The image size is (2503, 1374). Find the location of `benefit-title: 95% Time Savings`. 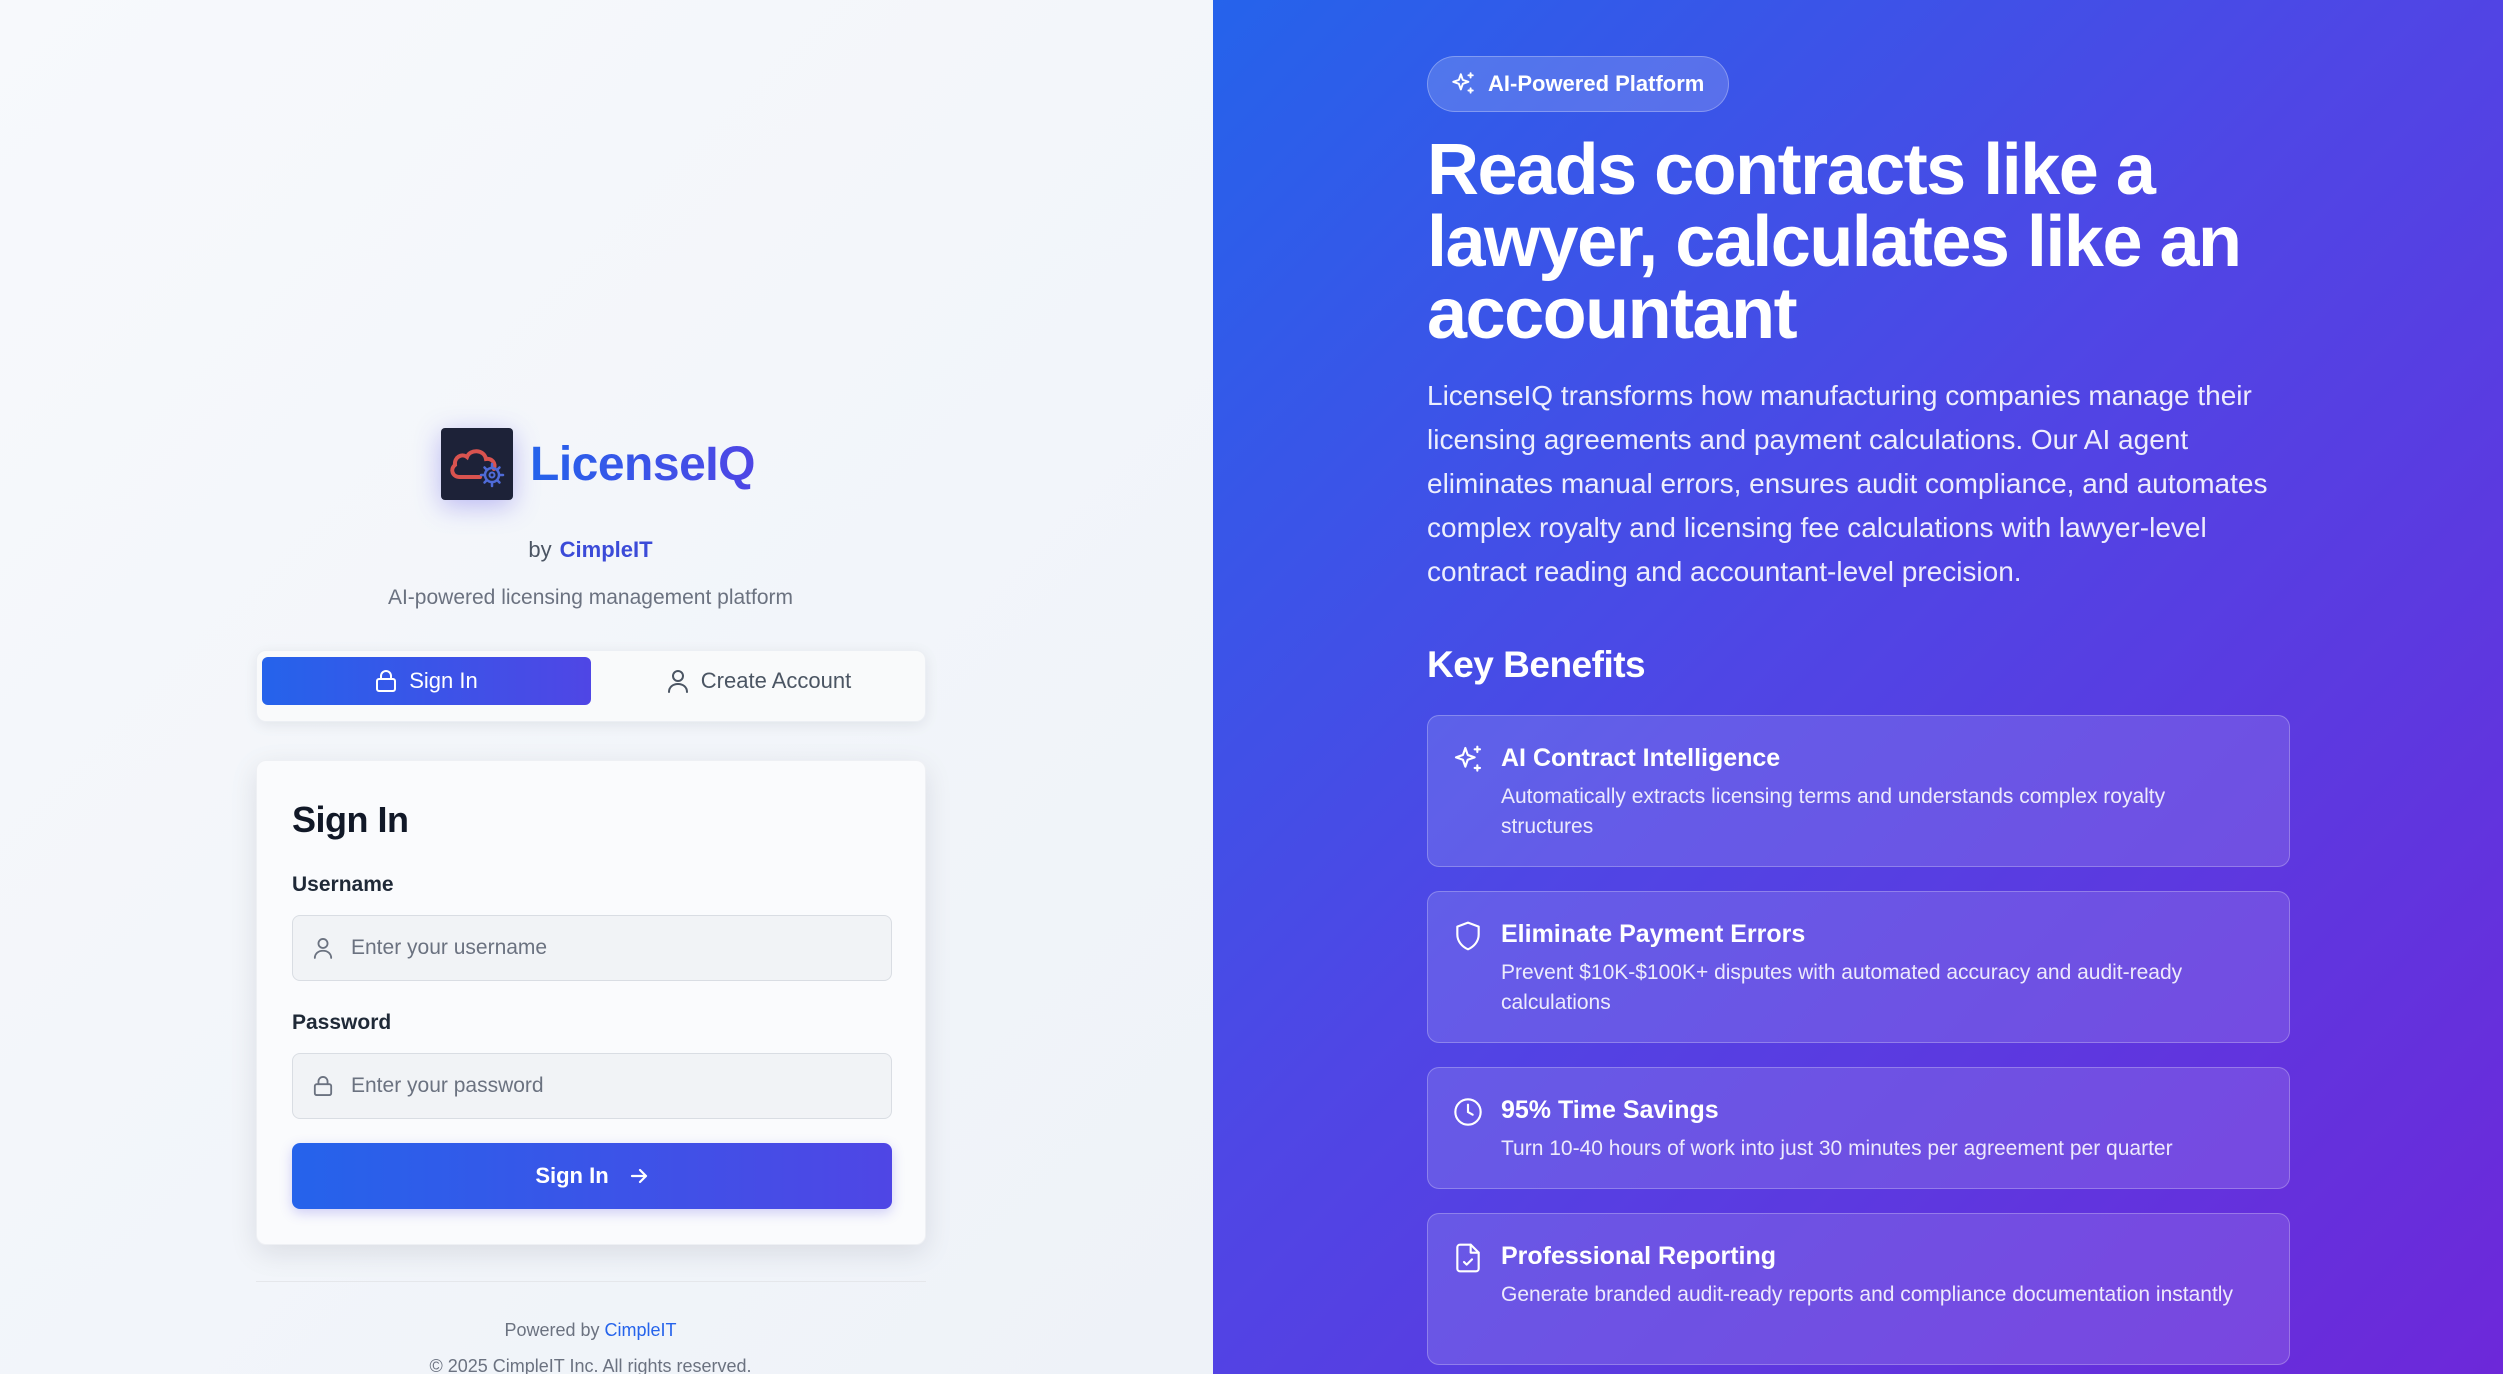

benefit-title: 95% Time Savings is located at coordinates (1610, 1110).